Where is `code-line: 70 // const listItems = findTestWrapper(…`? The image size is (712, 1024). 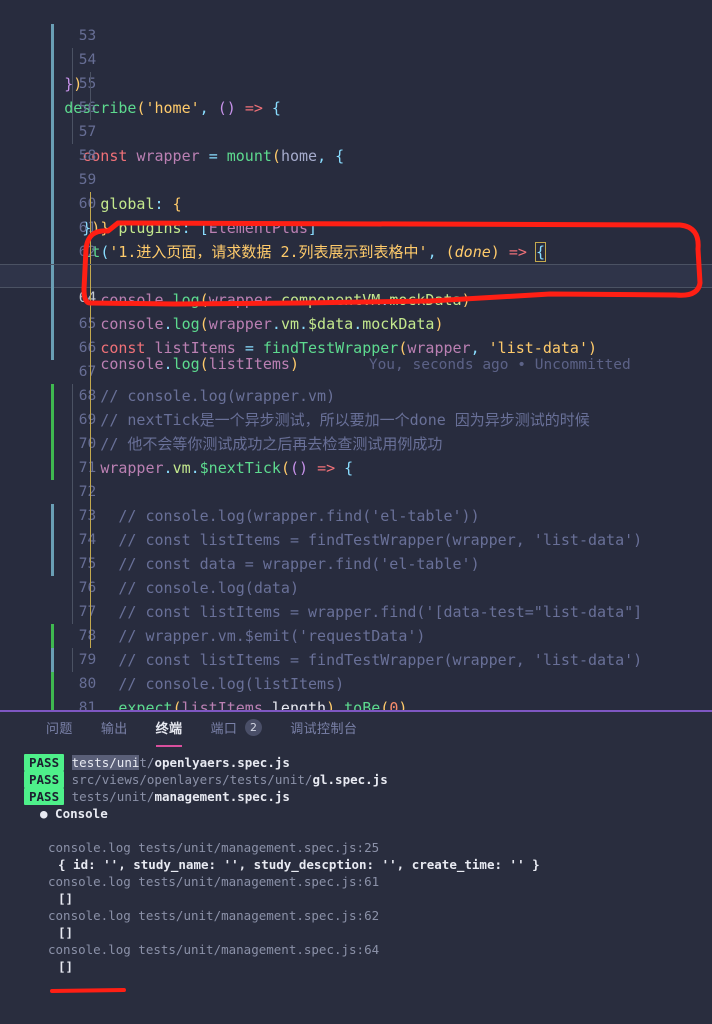
code-line: 70 // const listItems = findTestWrapper(… is located at coordinates (356, 478).